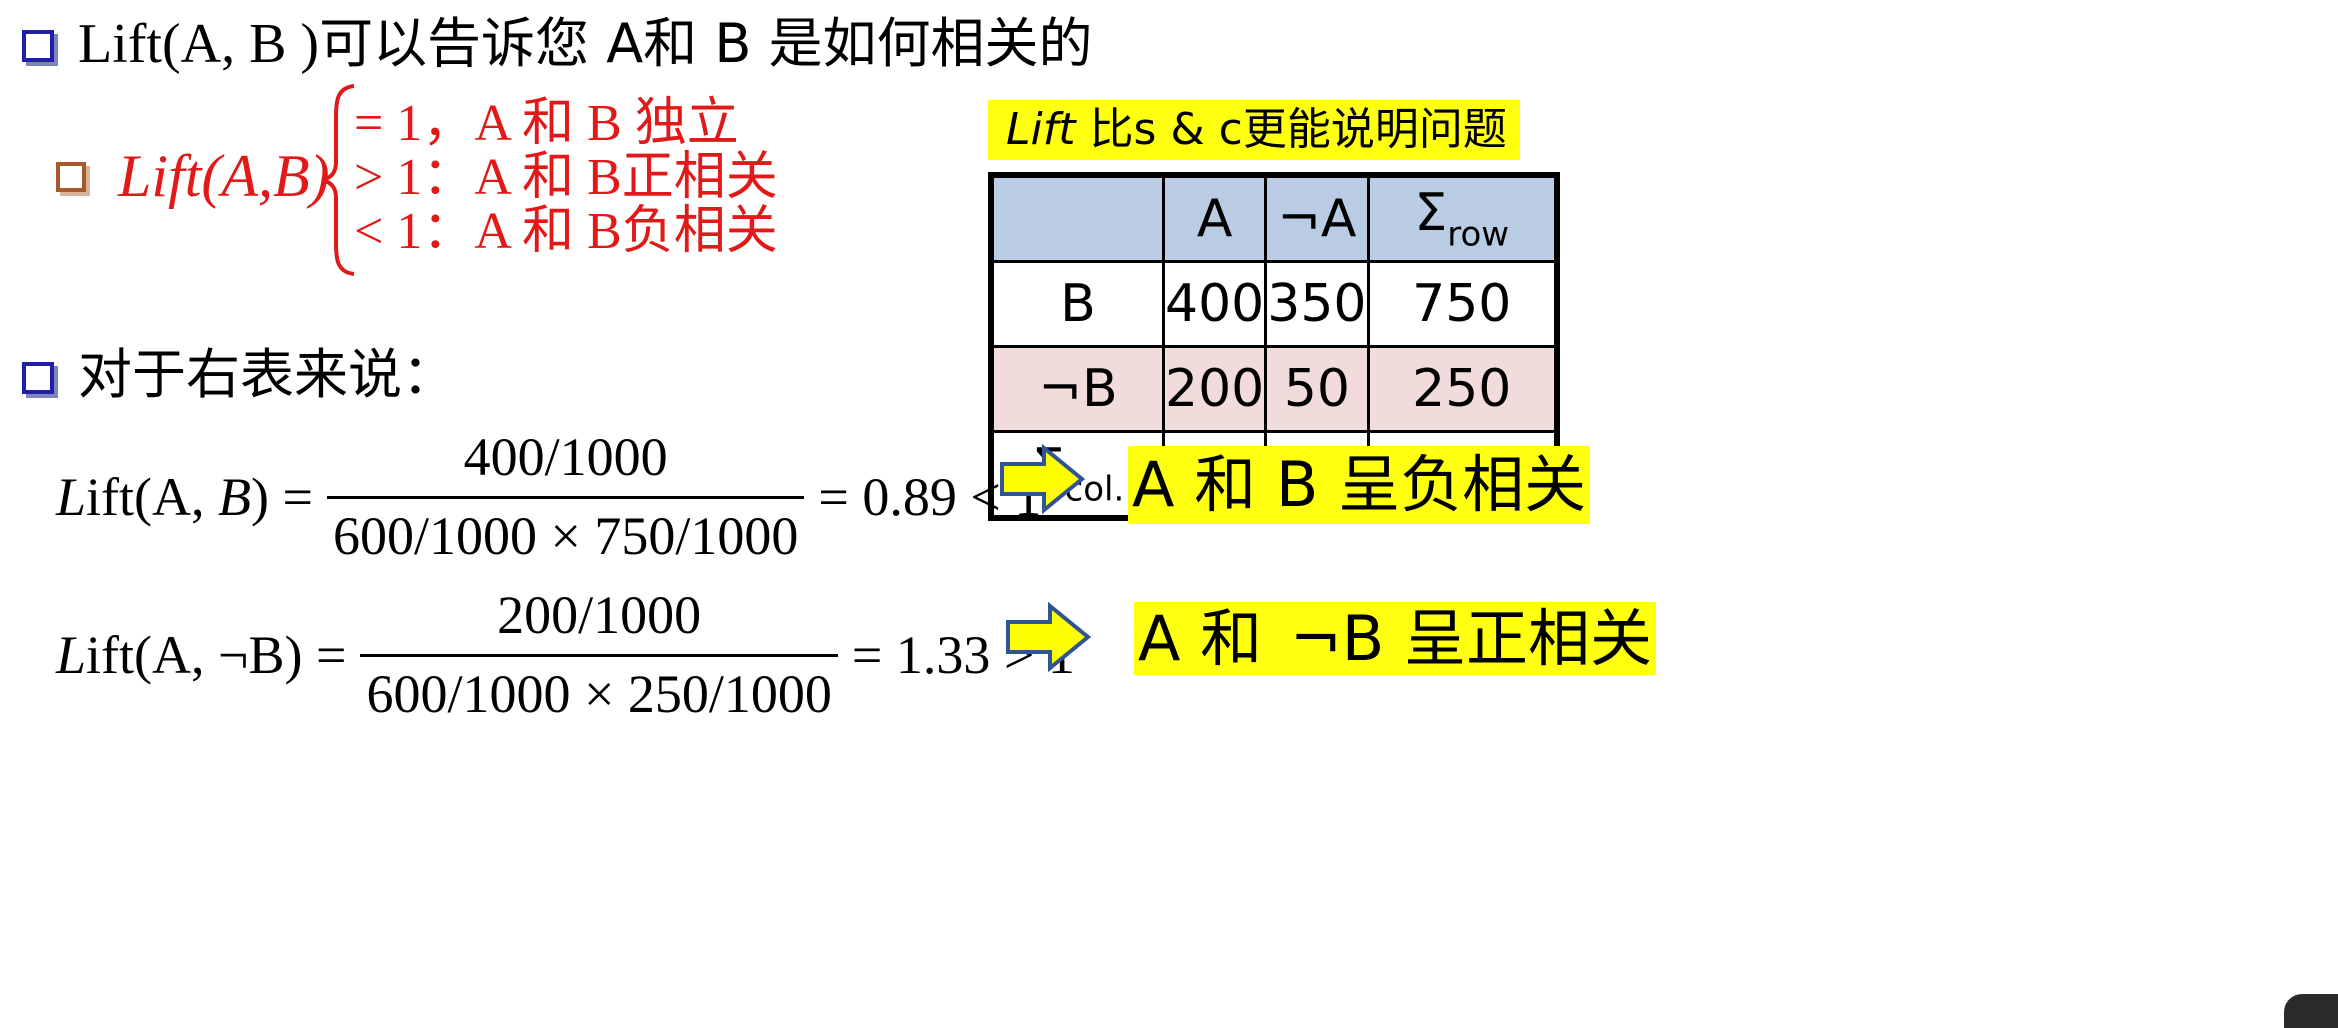  What do you see at coordinates (599, 689) in the screenshot?
I see `denominator: 600/1000 × 250/1000` at bounding box center [599, 689].